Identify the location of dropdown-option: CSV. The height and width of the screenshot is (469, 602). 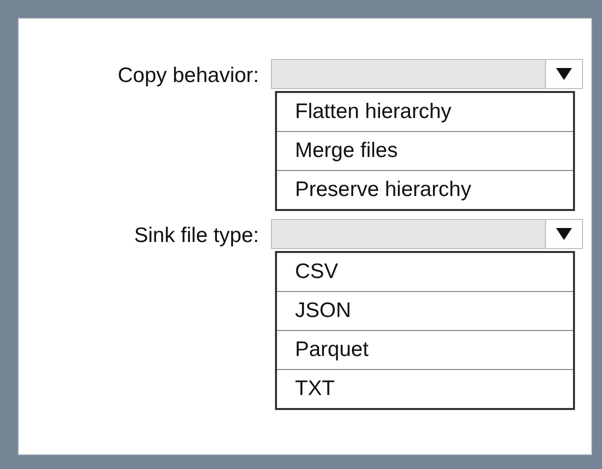
(425, 272).